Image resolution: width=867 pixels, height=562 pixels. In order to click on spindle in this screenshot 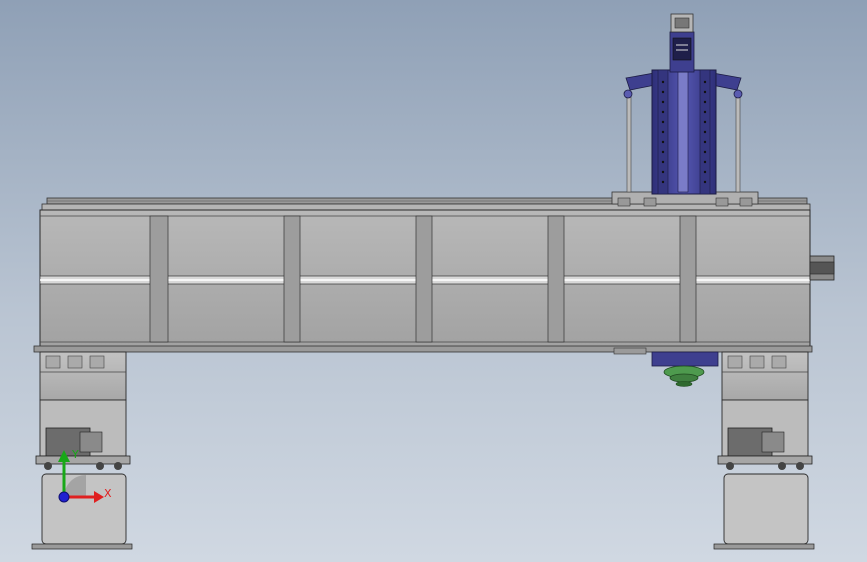, I will do `click(666, 367)`.